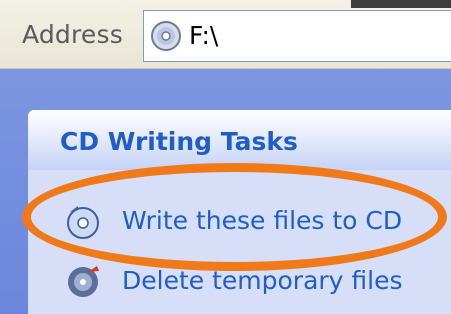  What do you see at coordinates (262, 220) in the screenshot?
I see `task-label: Write these files to CD` at bounding box center [262, 220].